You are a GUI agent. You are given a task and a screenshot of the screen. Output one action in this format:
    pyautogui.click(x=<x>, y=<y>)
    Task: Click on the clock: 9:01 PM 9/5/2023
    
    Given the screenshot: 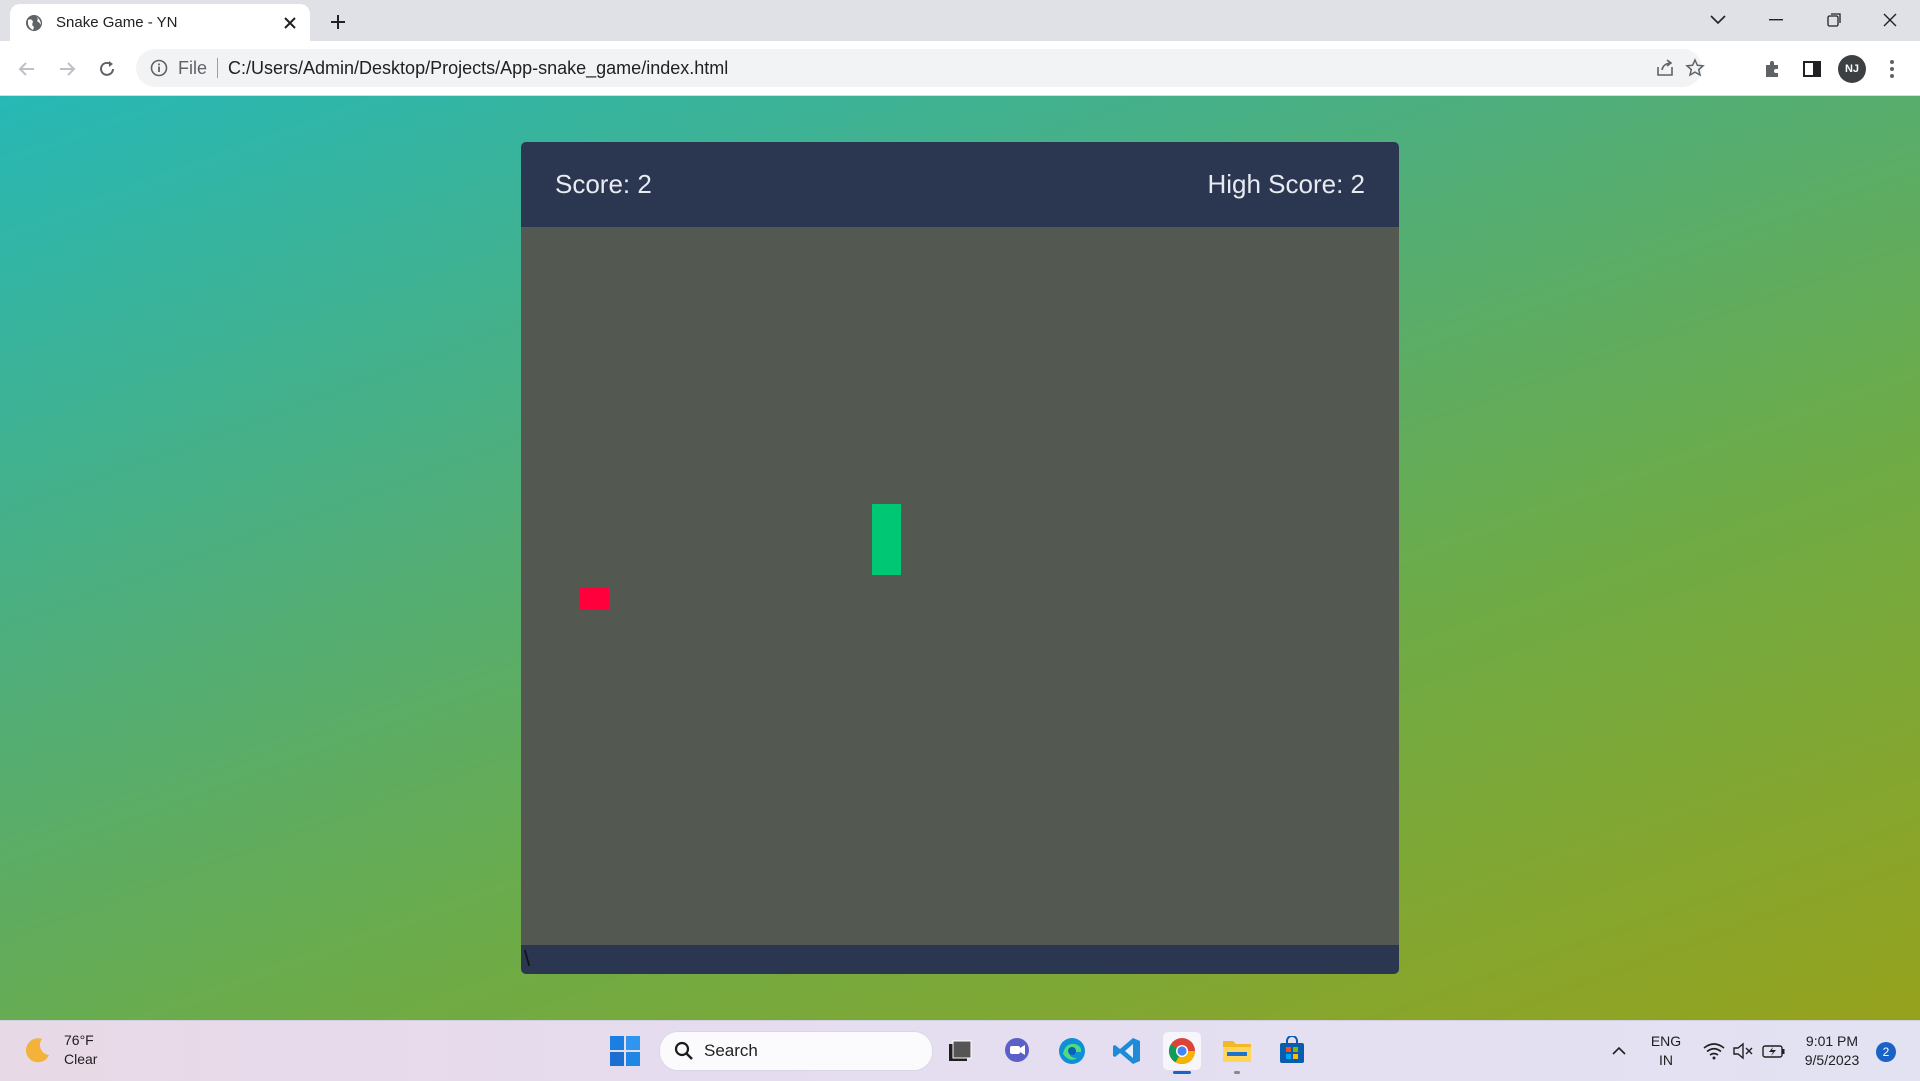 What is the action you would take?
    pyautogui.click(x=1832, y=1051)
    